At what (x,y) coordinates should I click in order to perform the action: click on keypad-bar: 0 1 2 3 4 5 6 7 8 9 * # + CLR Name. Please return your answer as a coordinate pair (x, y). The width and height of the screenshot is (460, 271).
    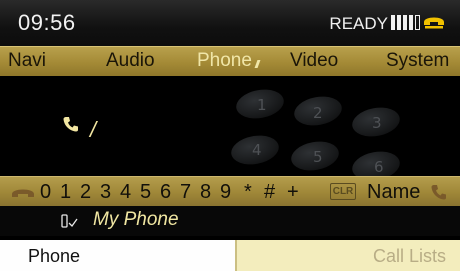
    Looking at the image, I should click on (230, 191).